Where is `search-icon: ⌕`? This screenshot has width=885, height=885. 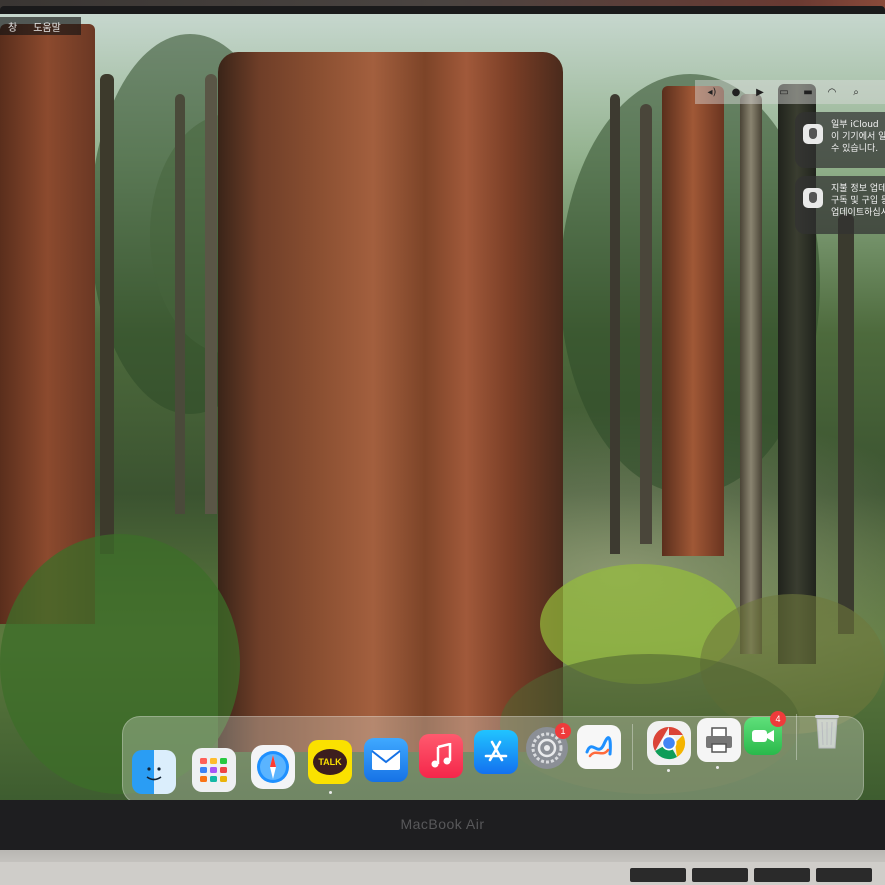 search-icon: ⌕ is located at coordinates (856, 92).